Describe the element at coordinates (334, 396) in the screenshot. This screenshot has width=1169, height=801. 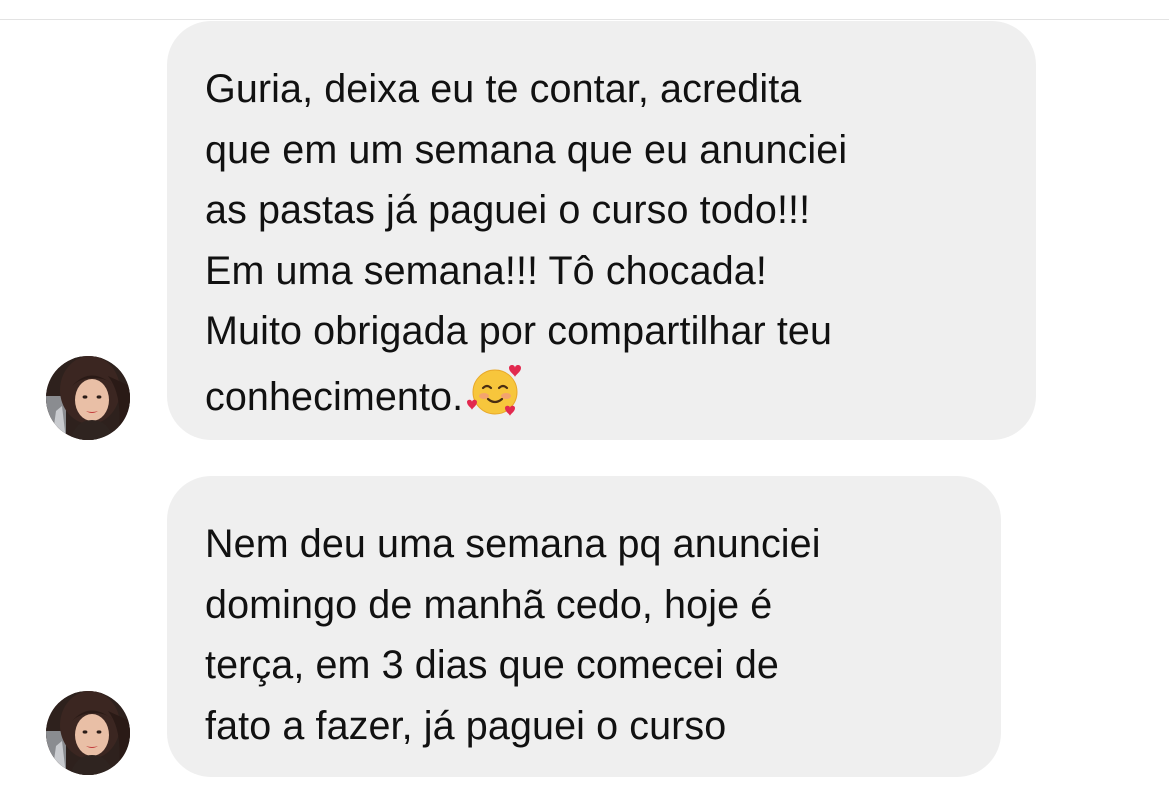
I see `message-line-text: conhecimento.` at that location.